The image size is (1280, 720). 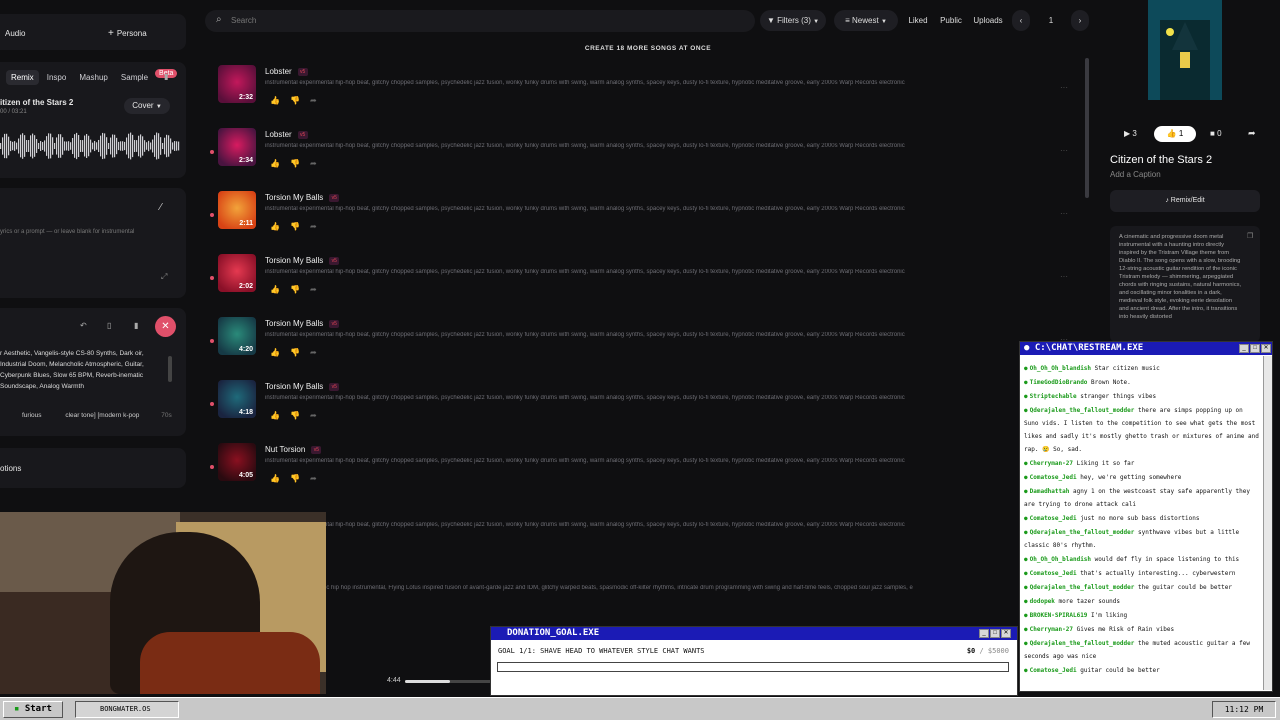 What do you see at coordinates (1050, 396) in the screenshot?
I see `chat-username: Striptechable` at bounding box center [1050, 396].